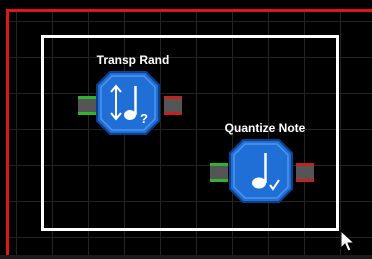 This screenshot has height=259, width=372. I want to click on module-label: Transp Rand, so click(133, 60).